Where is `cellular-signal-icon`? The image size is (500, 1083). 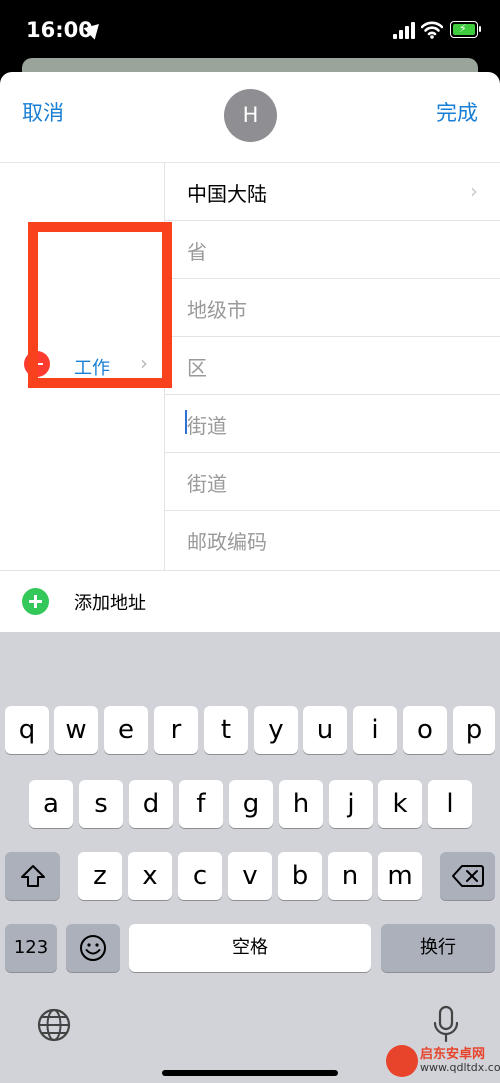 cellular-signal-icon is located at coordinates (406, 30).